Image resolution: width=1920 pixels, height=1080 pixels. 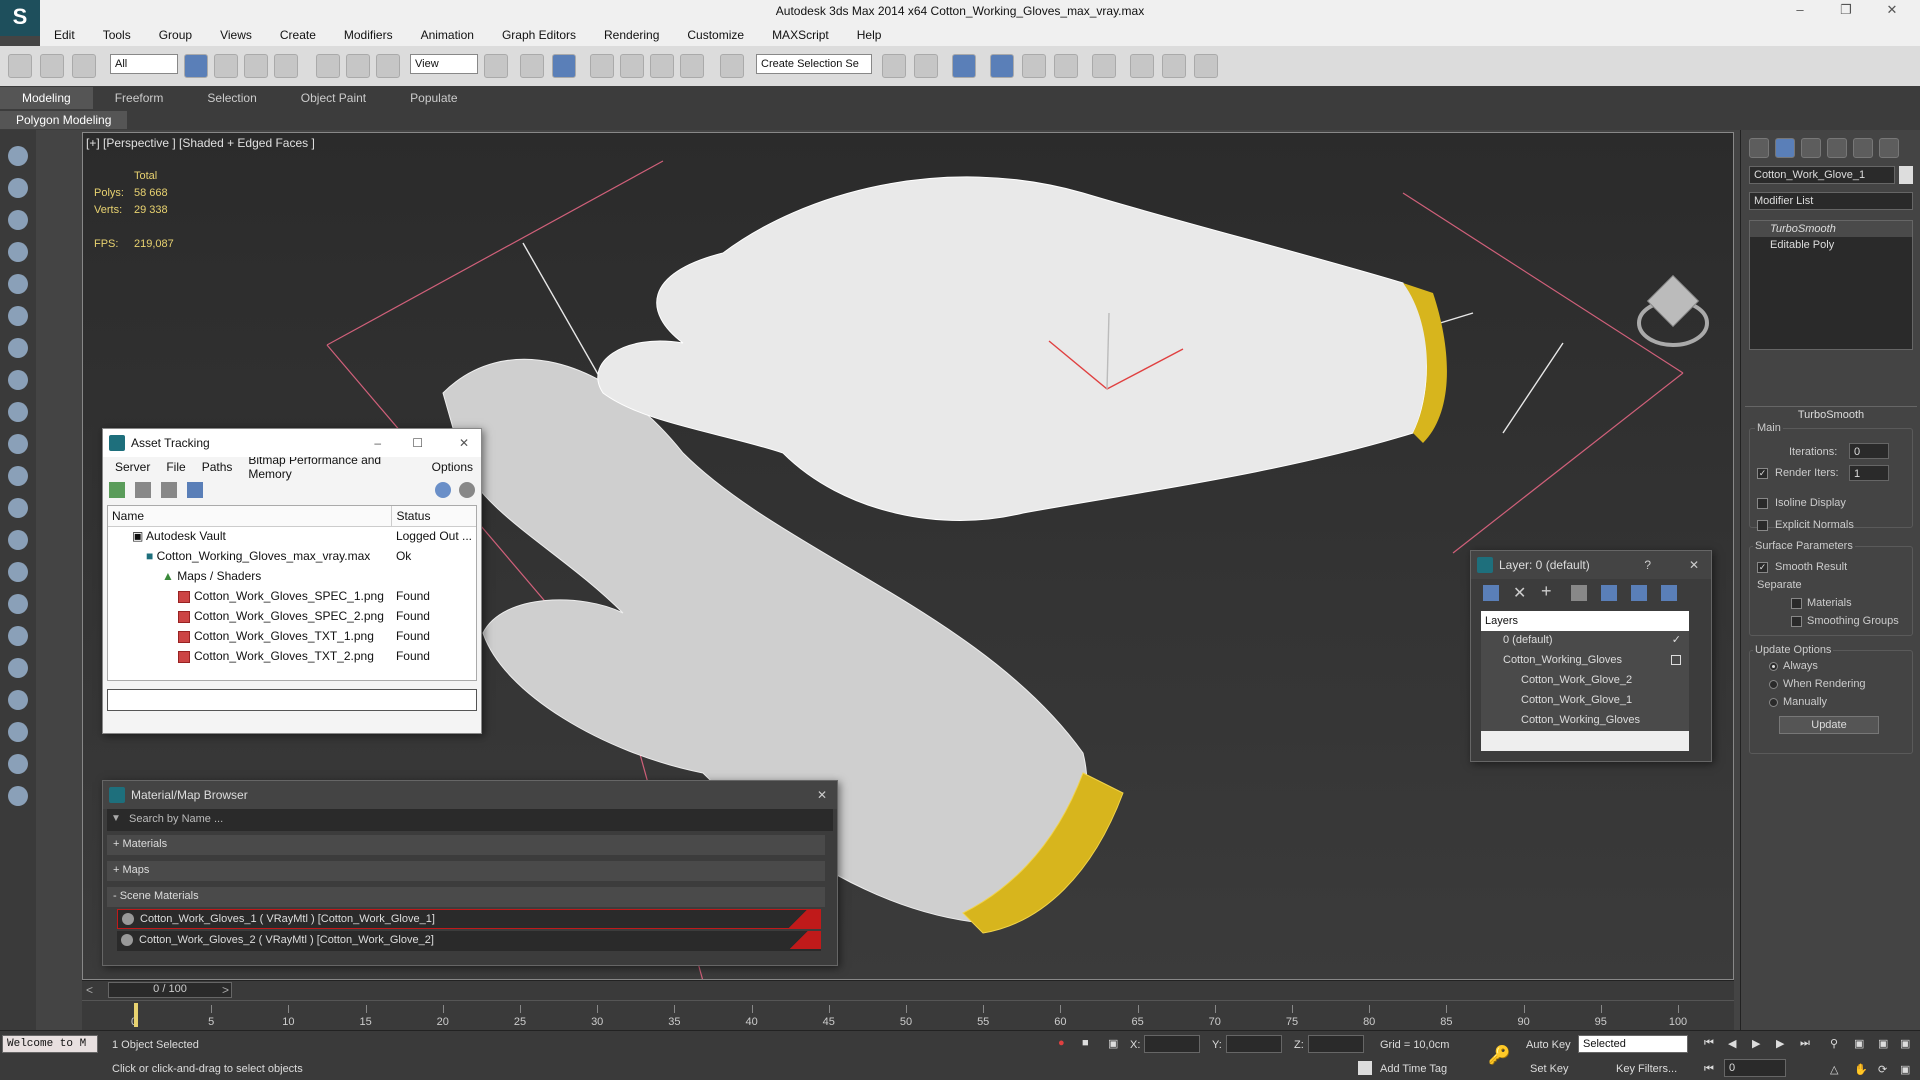 What do you see at coordinates (18, 508) in the screenshot?
I see `particles-icon` at bounding box center [18, 508].